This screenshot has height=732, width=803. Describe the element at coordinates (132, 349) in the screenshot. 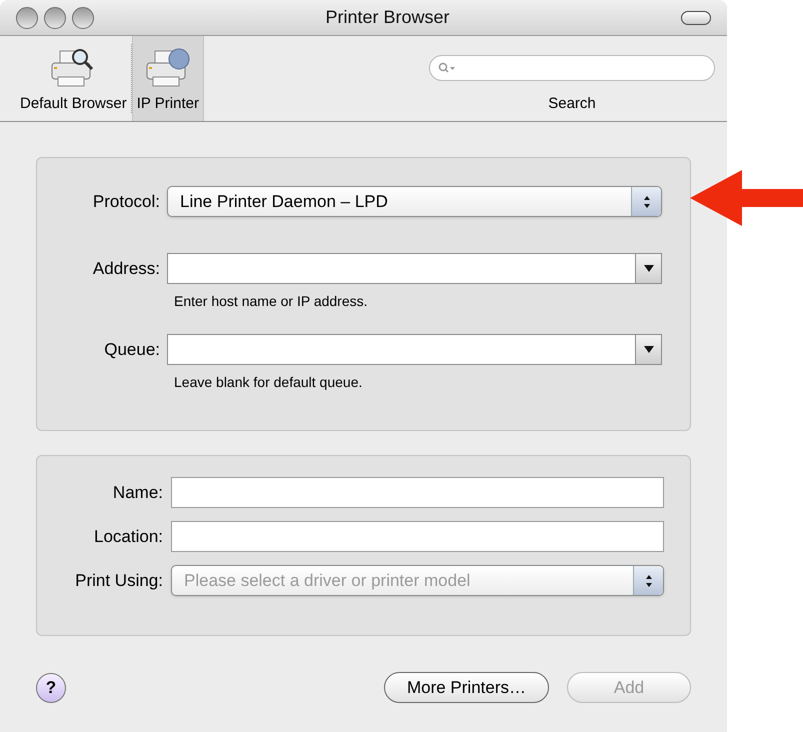

I see `field-label: Queue:` at that location.